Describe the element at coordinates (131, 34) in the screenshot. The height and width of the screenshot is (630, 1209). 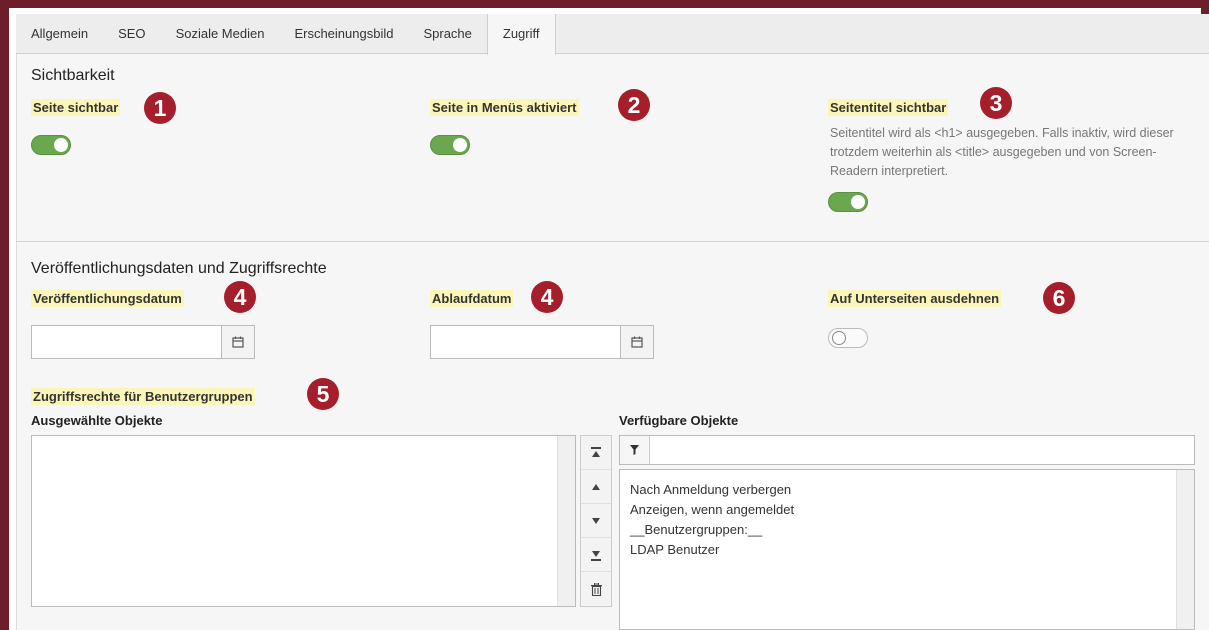
I see `tab-seo: SEO` at that location.